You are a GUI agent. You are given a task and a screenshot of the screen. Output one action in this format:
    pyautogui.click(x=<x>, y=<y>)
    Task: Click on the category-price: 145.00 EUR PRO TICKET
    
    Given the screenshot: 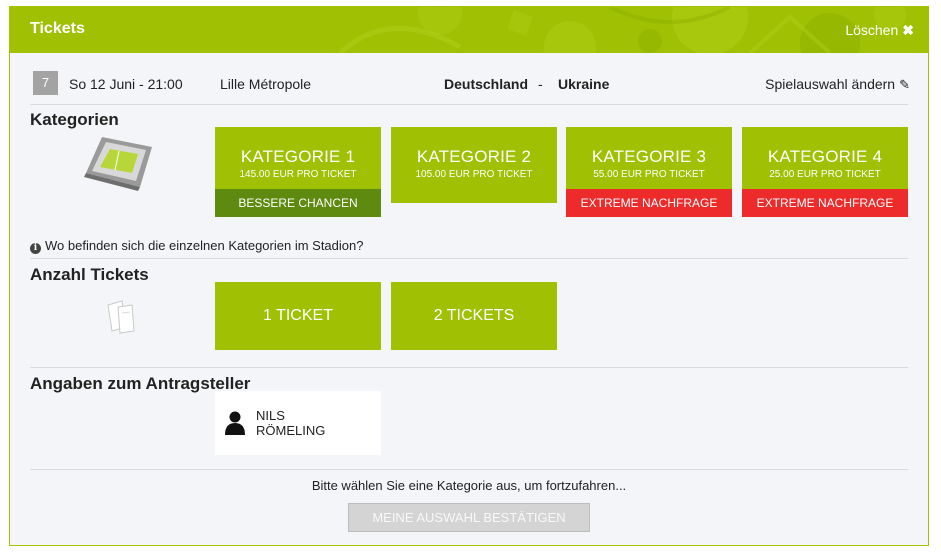 What is the action you would take?
    pyautogui.click(x=298, y=174)
    